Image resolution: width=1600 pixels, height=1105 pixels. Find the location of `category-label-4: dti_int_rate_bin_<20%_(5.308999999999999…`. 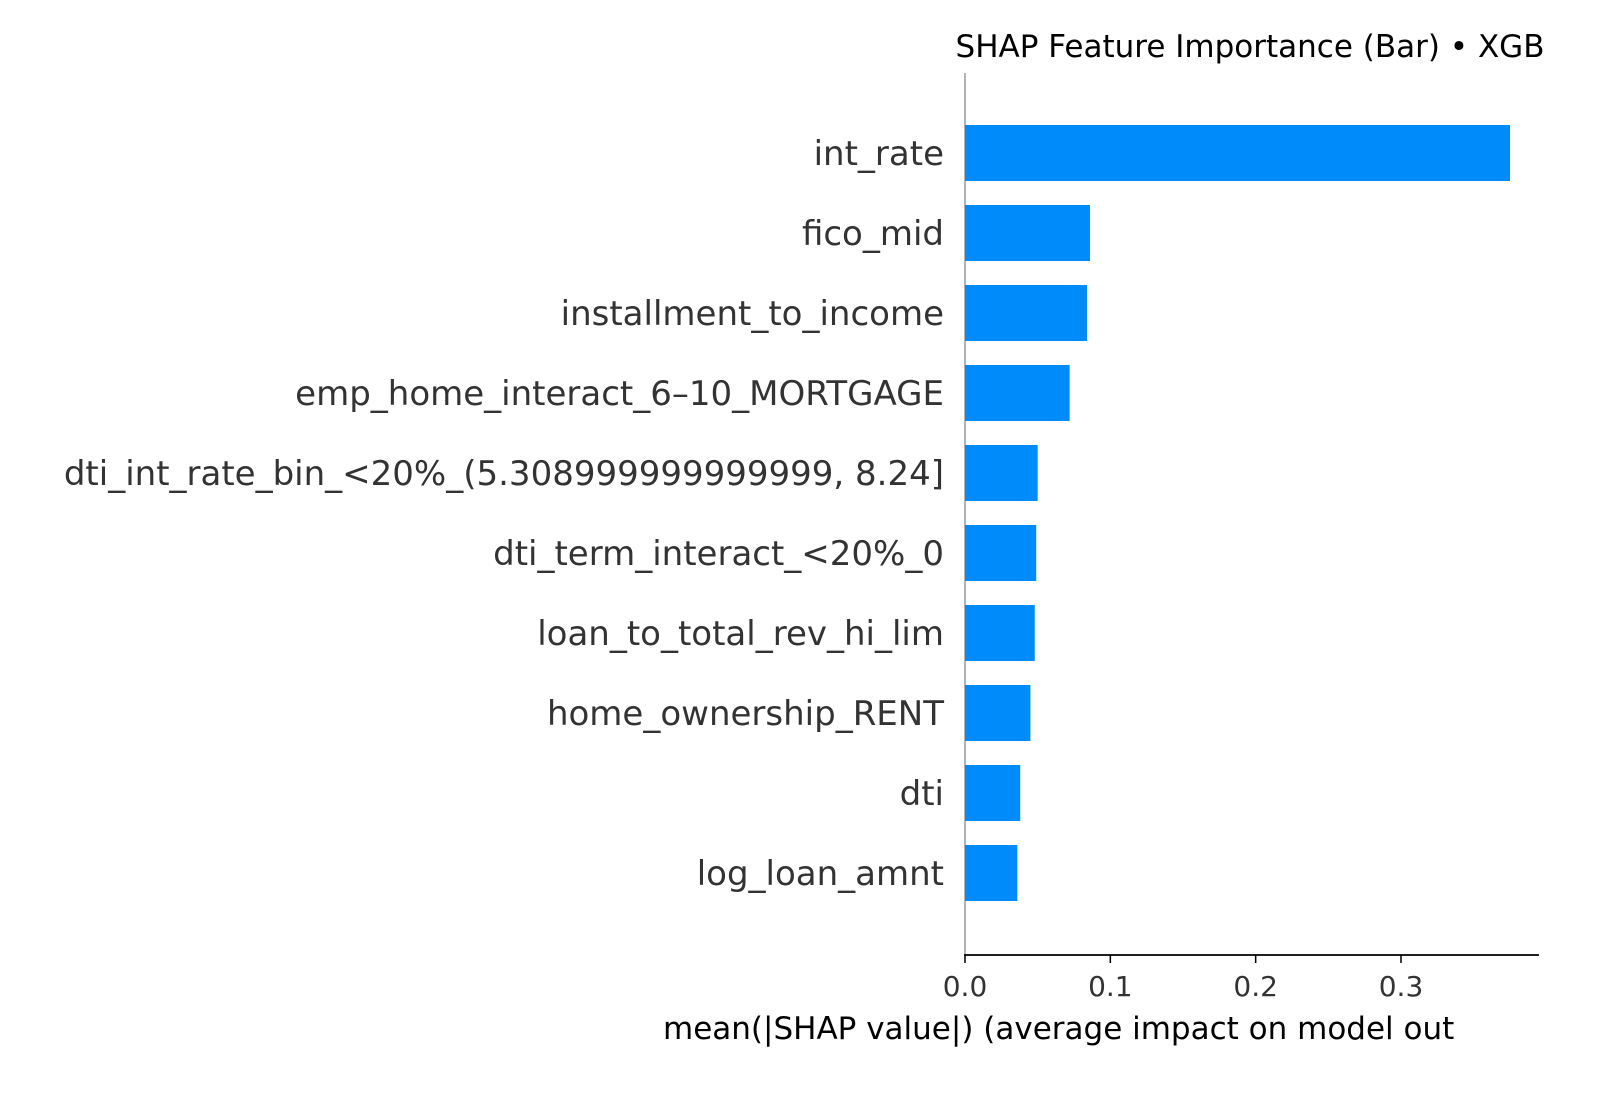

category-label-4: dti_int_rate_bin_<20%_(5.308999999999999… is located at coordinates (504, 474).